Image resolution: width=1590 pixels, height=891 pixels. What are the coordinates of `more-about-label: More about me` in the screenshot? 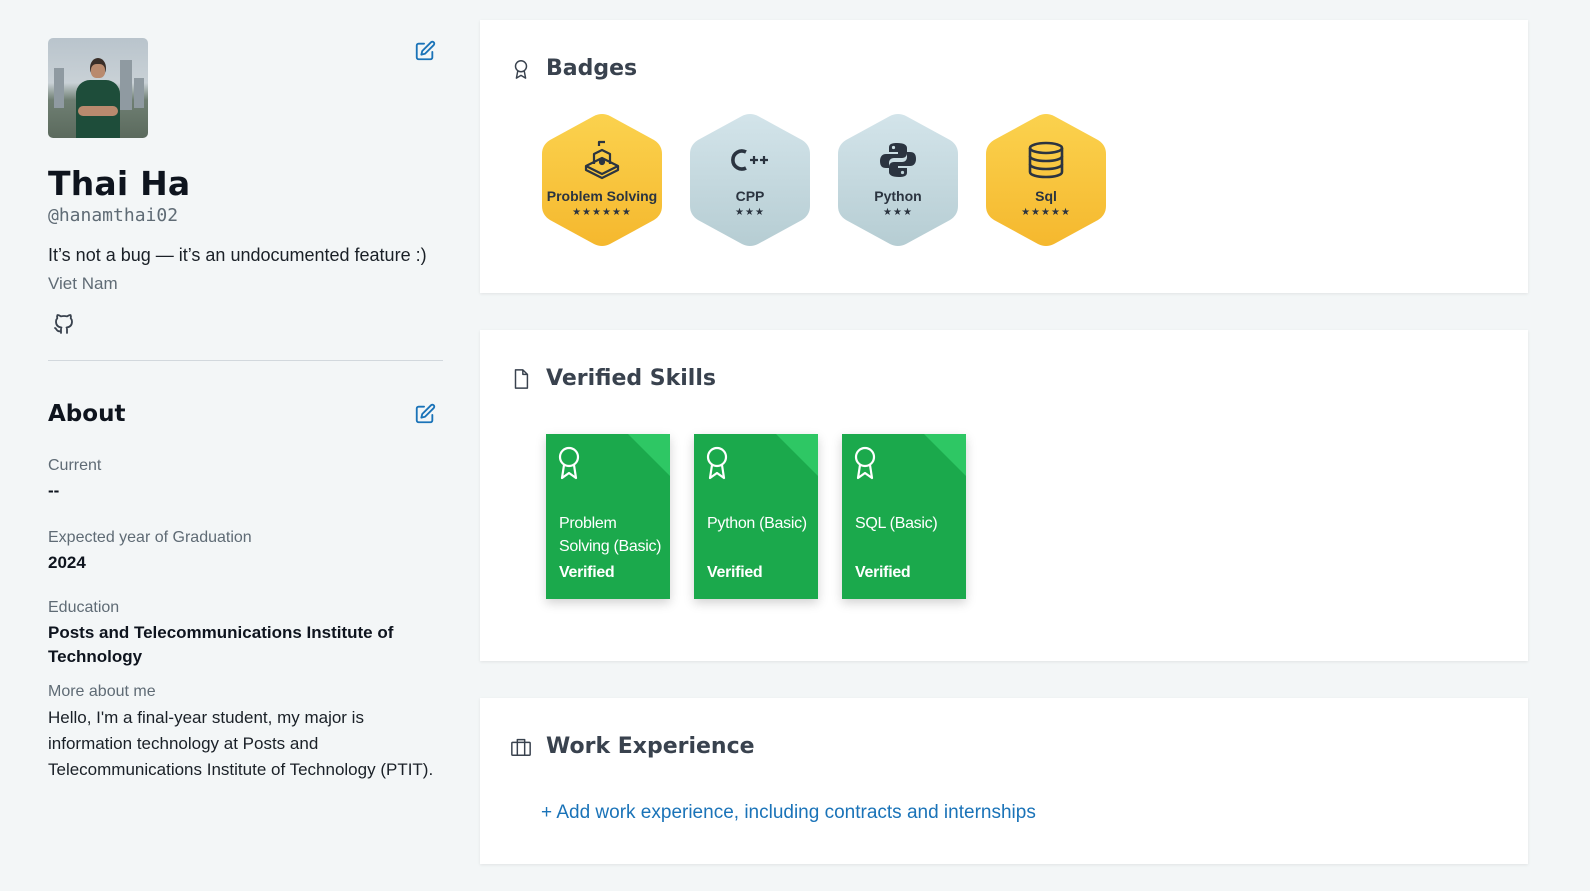 It's located at (102, 691).